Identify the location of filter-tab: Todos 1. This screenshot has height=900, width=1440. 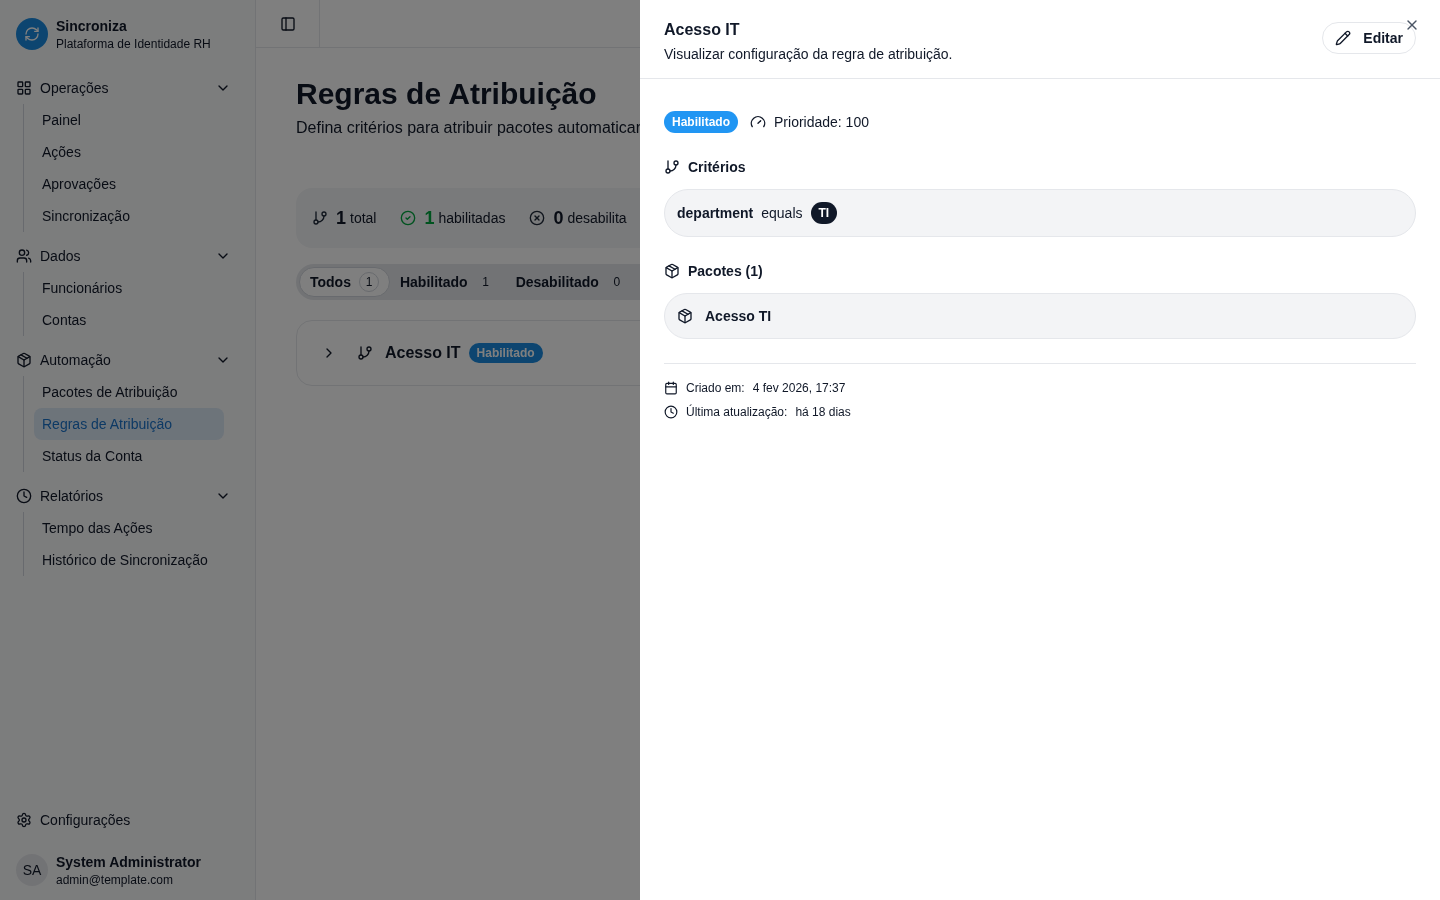
(344, 282).